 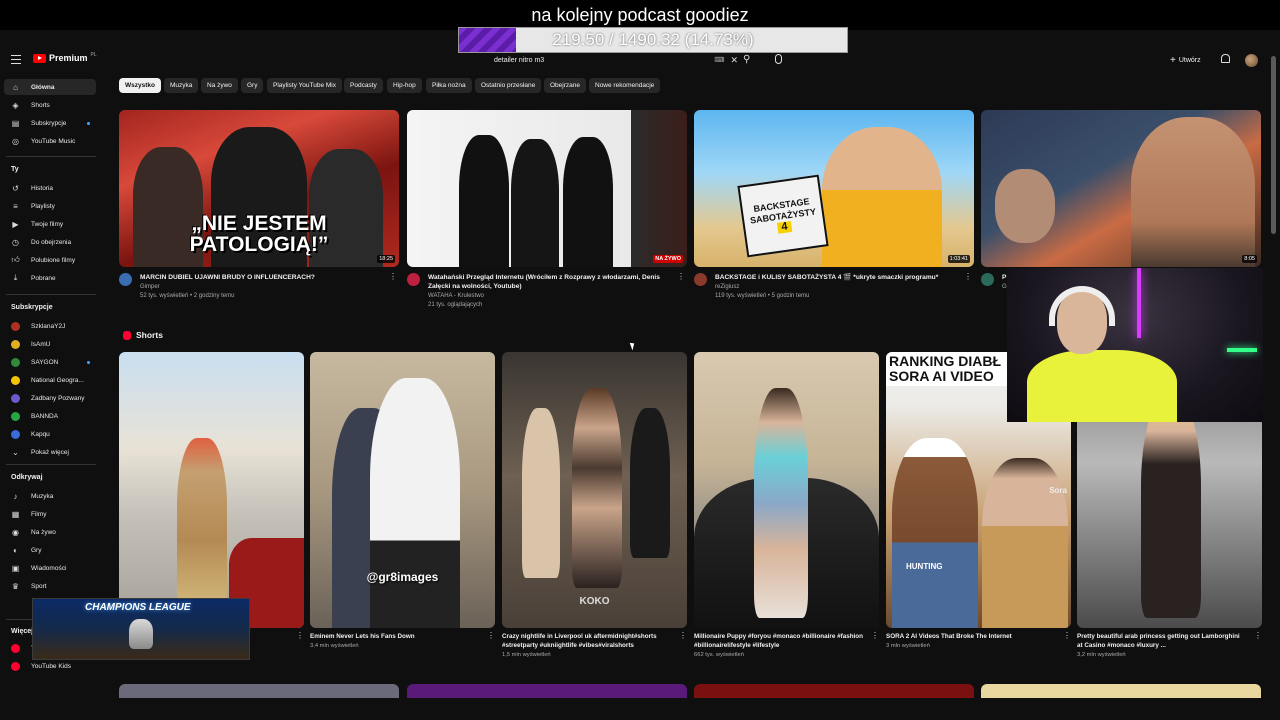 What do you see at coordinates (449, 85) in the screenshot?
I see `chip-7: Piłka nożna` at bounding box center [449, 85].